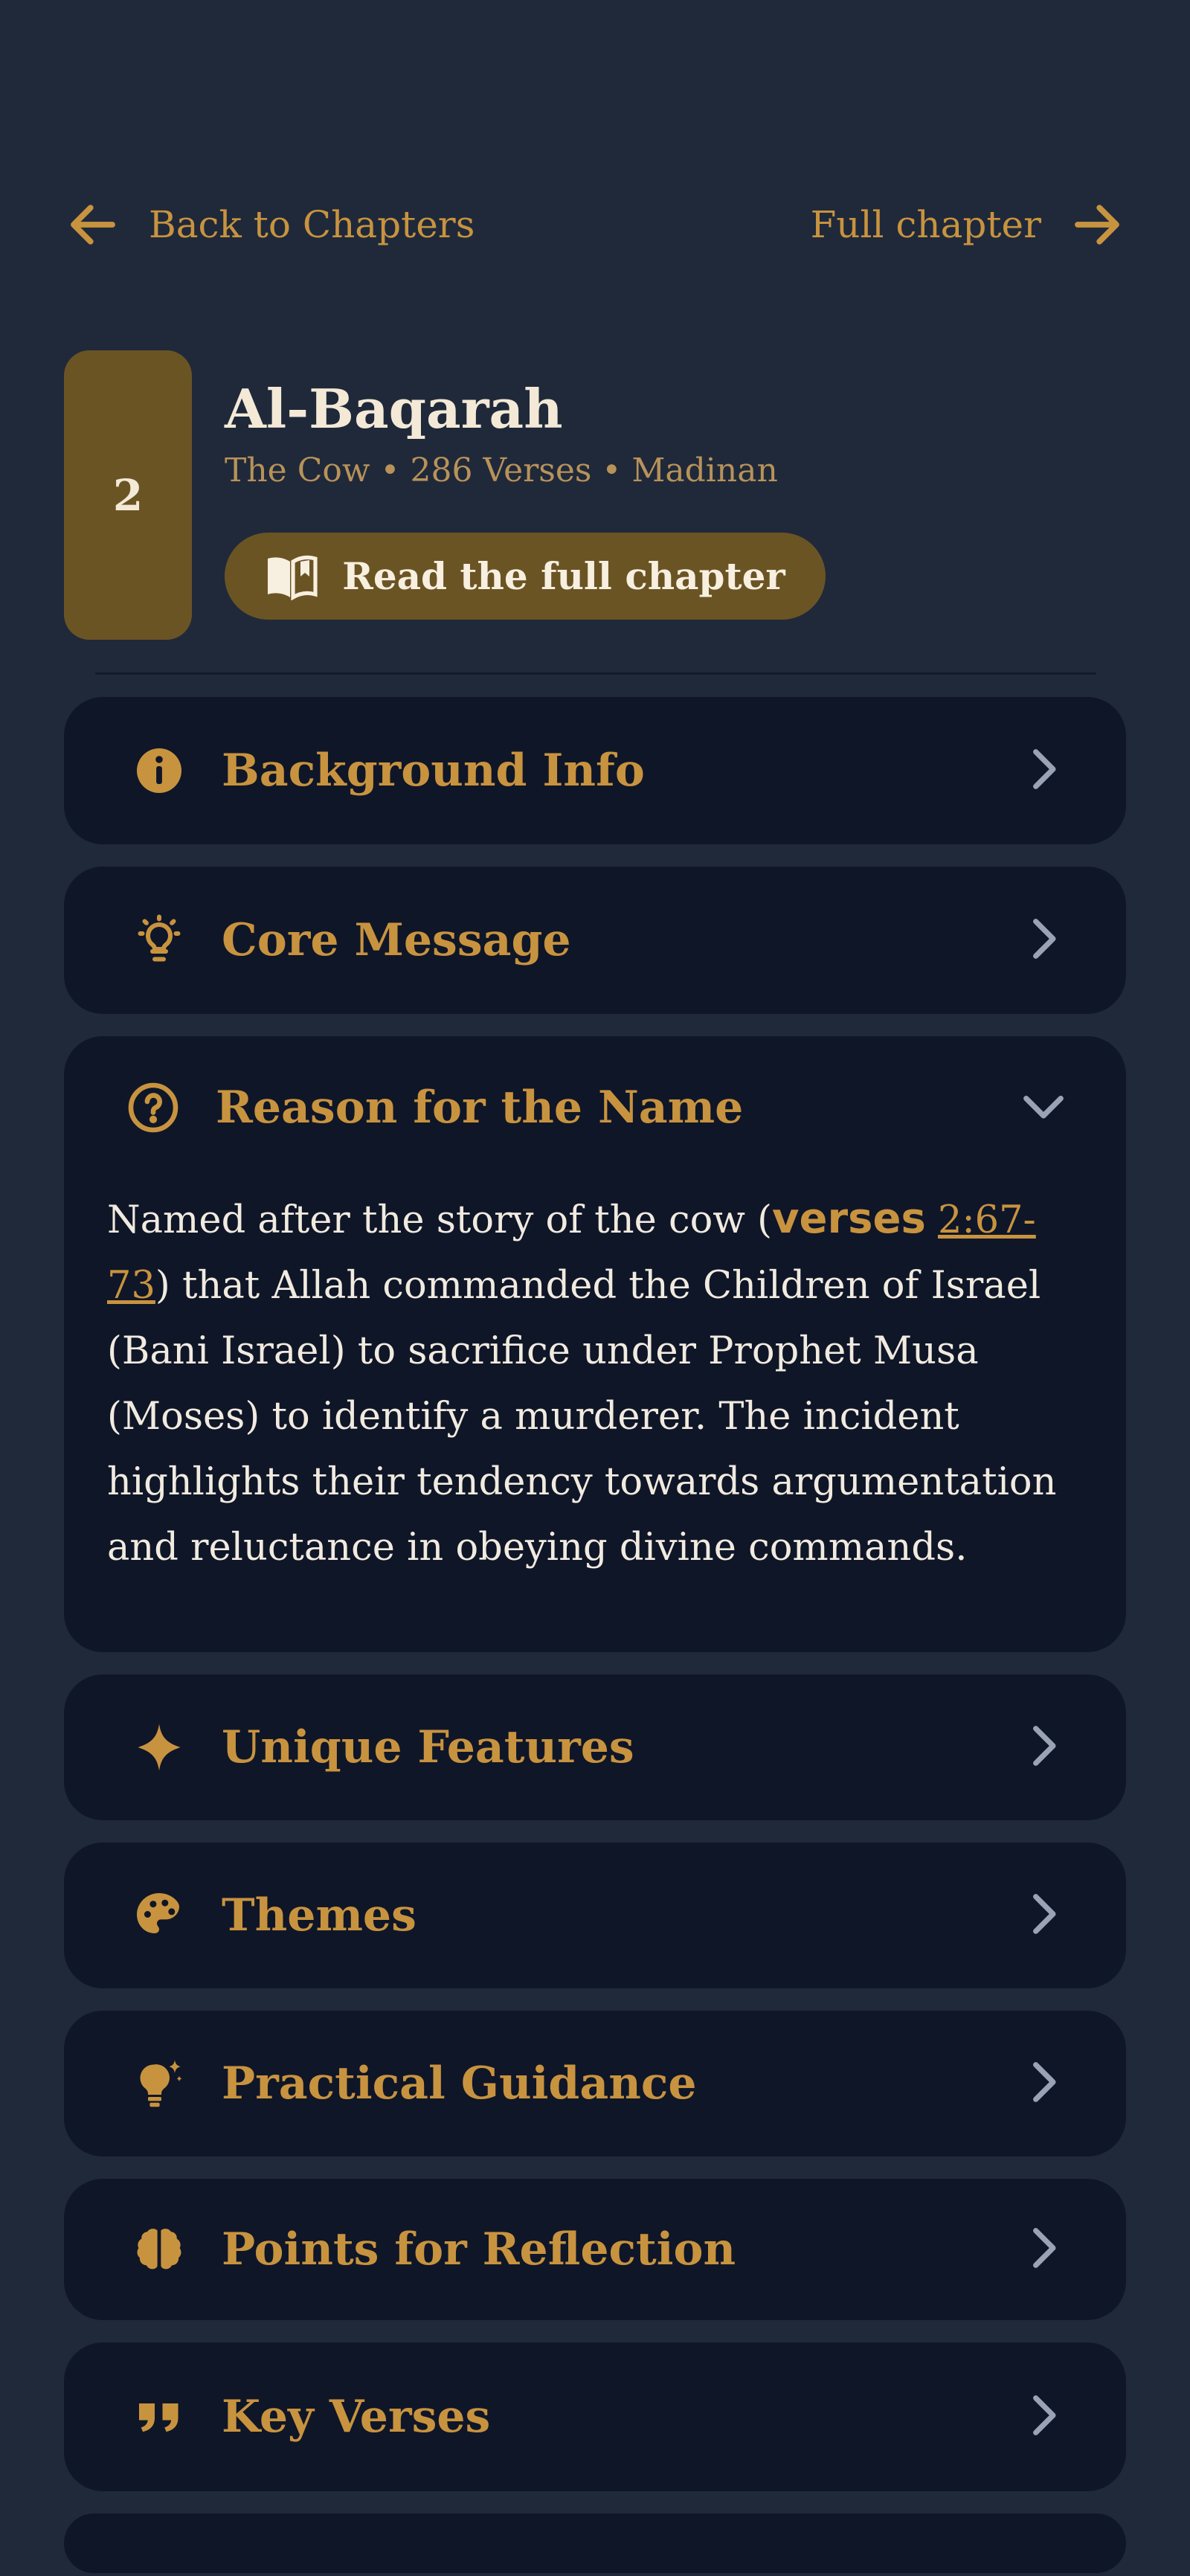  I want to click on section-core-message: Core Message, so click(595, 940).